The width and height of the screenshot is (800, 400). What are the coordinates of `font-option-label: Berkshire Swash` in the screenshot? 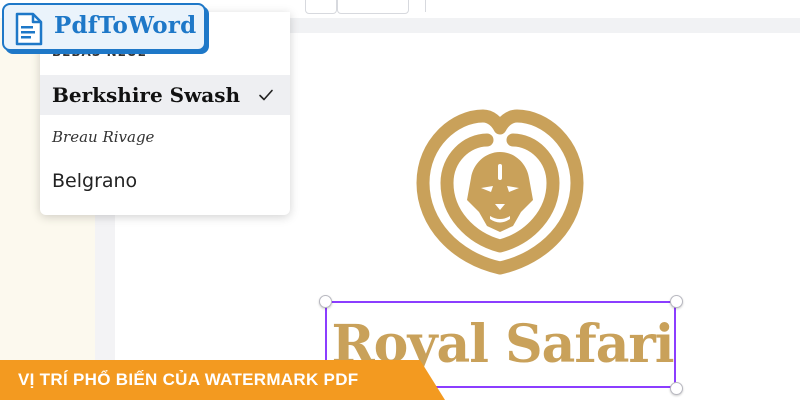 It's located at (146, 95).